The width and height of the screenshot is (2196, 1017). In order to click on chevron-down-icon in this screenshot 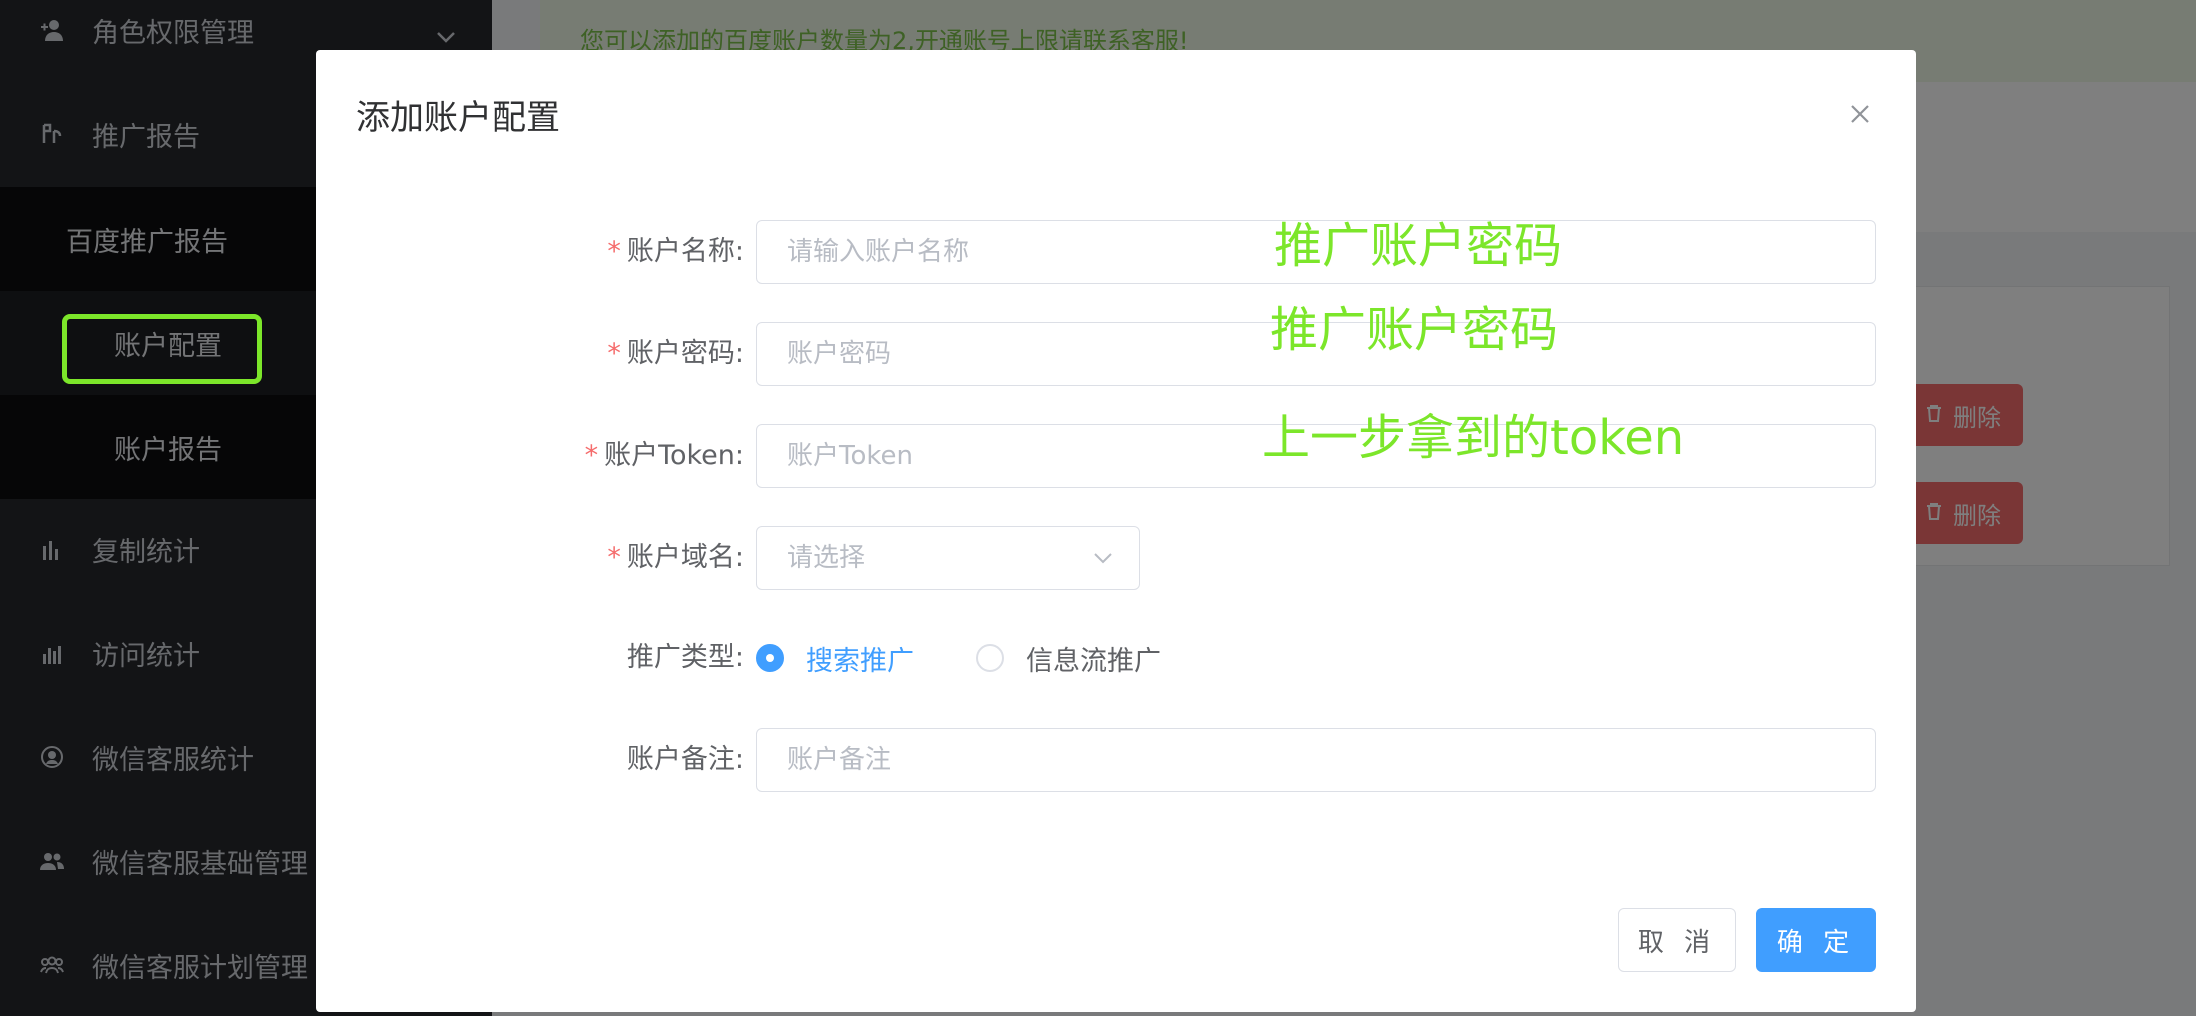, I will do `click(1103, 558)`.